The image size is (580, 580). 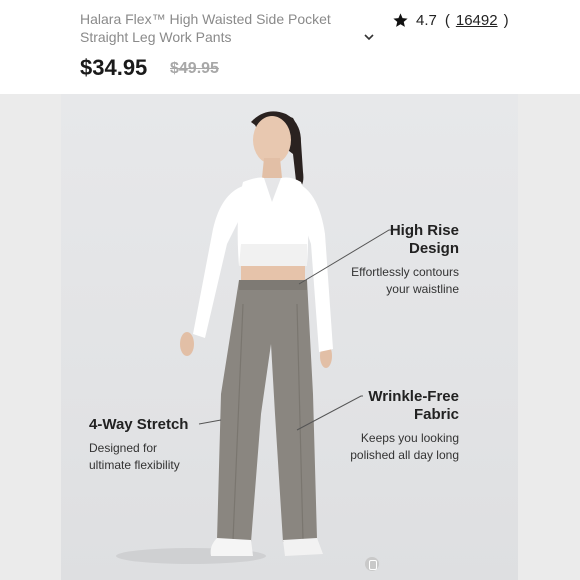 What do you see at coordinates (273, 255) in the screenshot?
I see `crop-top-shade` at bounding box center [273, 255].